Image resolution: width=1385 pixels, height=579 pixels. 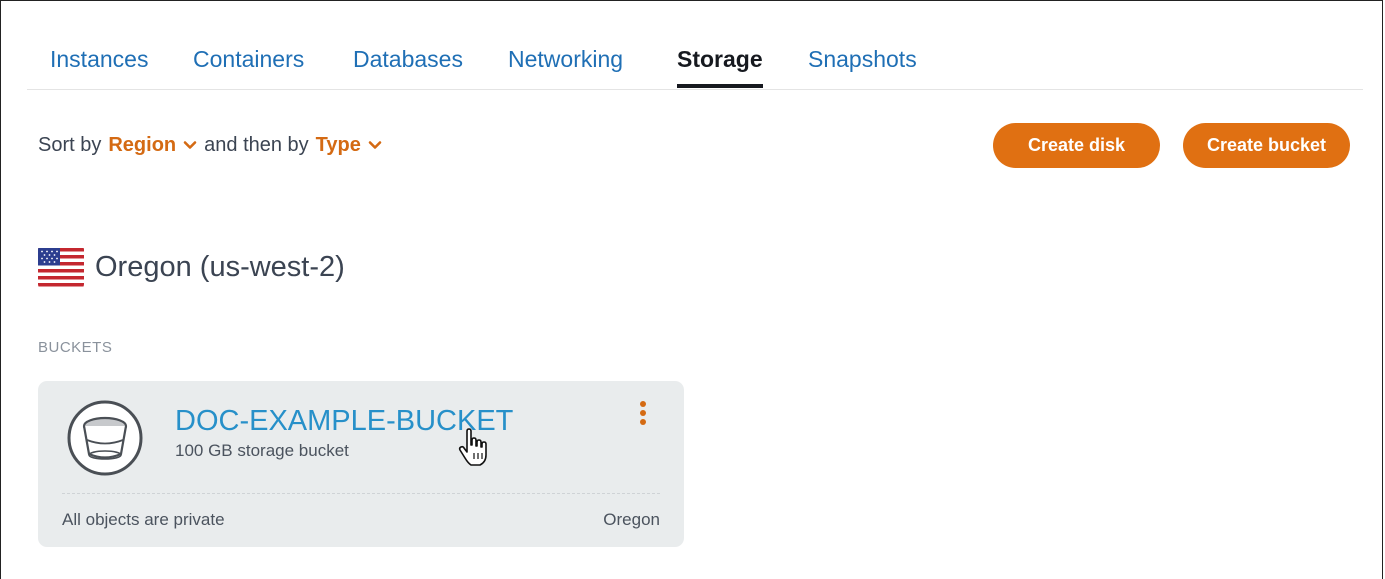 I want to click on tab-databases: Databases, so click(x=408, y=59).